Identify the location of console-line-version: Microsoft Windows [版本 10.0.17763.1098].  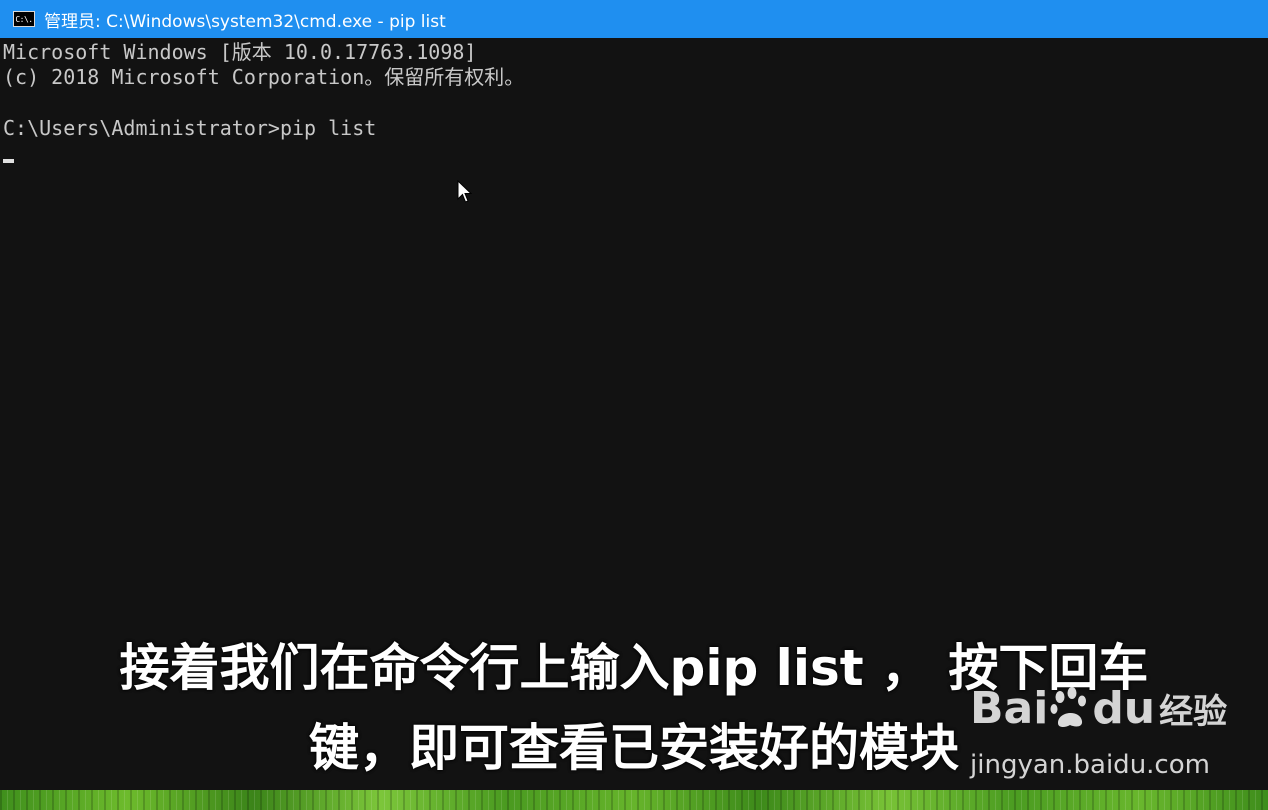
(240, 52).